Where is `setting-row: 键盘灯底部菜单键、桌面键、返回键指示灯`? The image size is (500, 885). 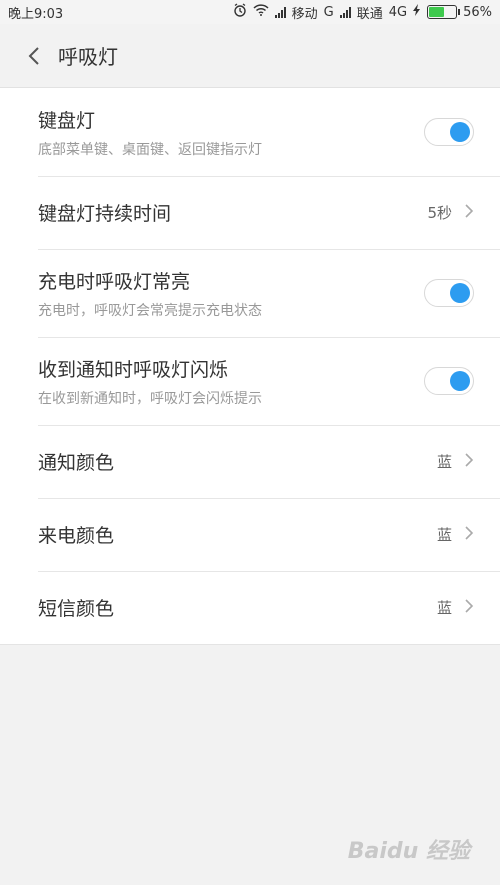 setting-row: 键盘灯底部菜单键、桌面键、返回键指示灯 is located at coordinates (250, 132).